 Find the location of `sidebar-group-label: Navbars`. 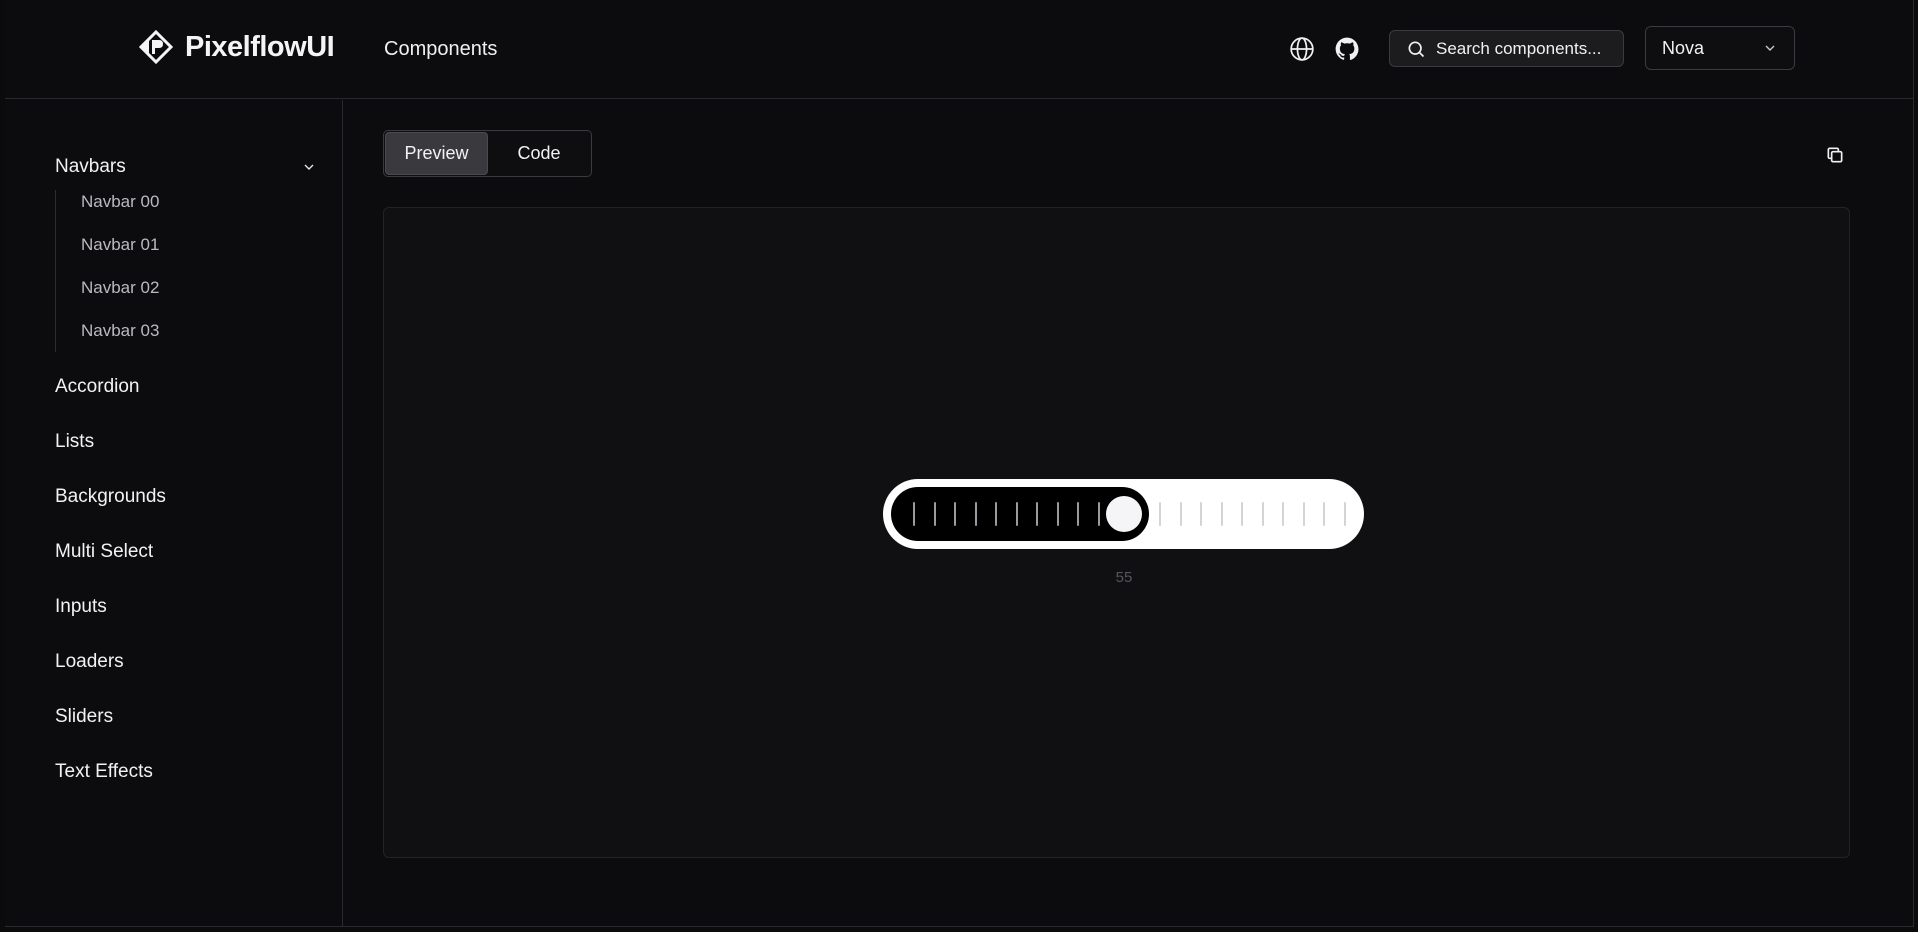

sidebar-group-label: Navbars is located at coordinates (90, 166).